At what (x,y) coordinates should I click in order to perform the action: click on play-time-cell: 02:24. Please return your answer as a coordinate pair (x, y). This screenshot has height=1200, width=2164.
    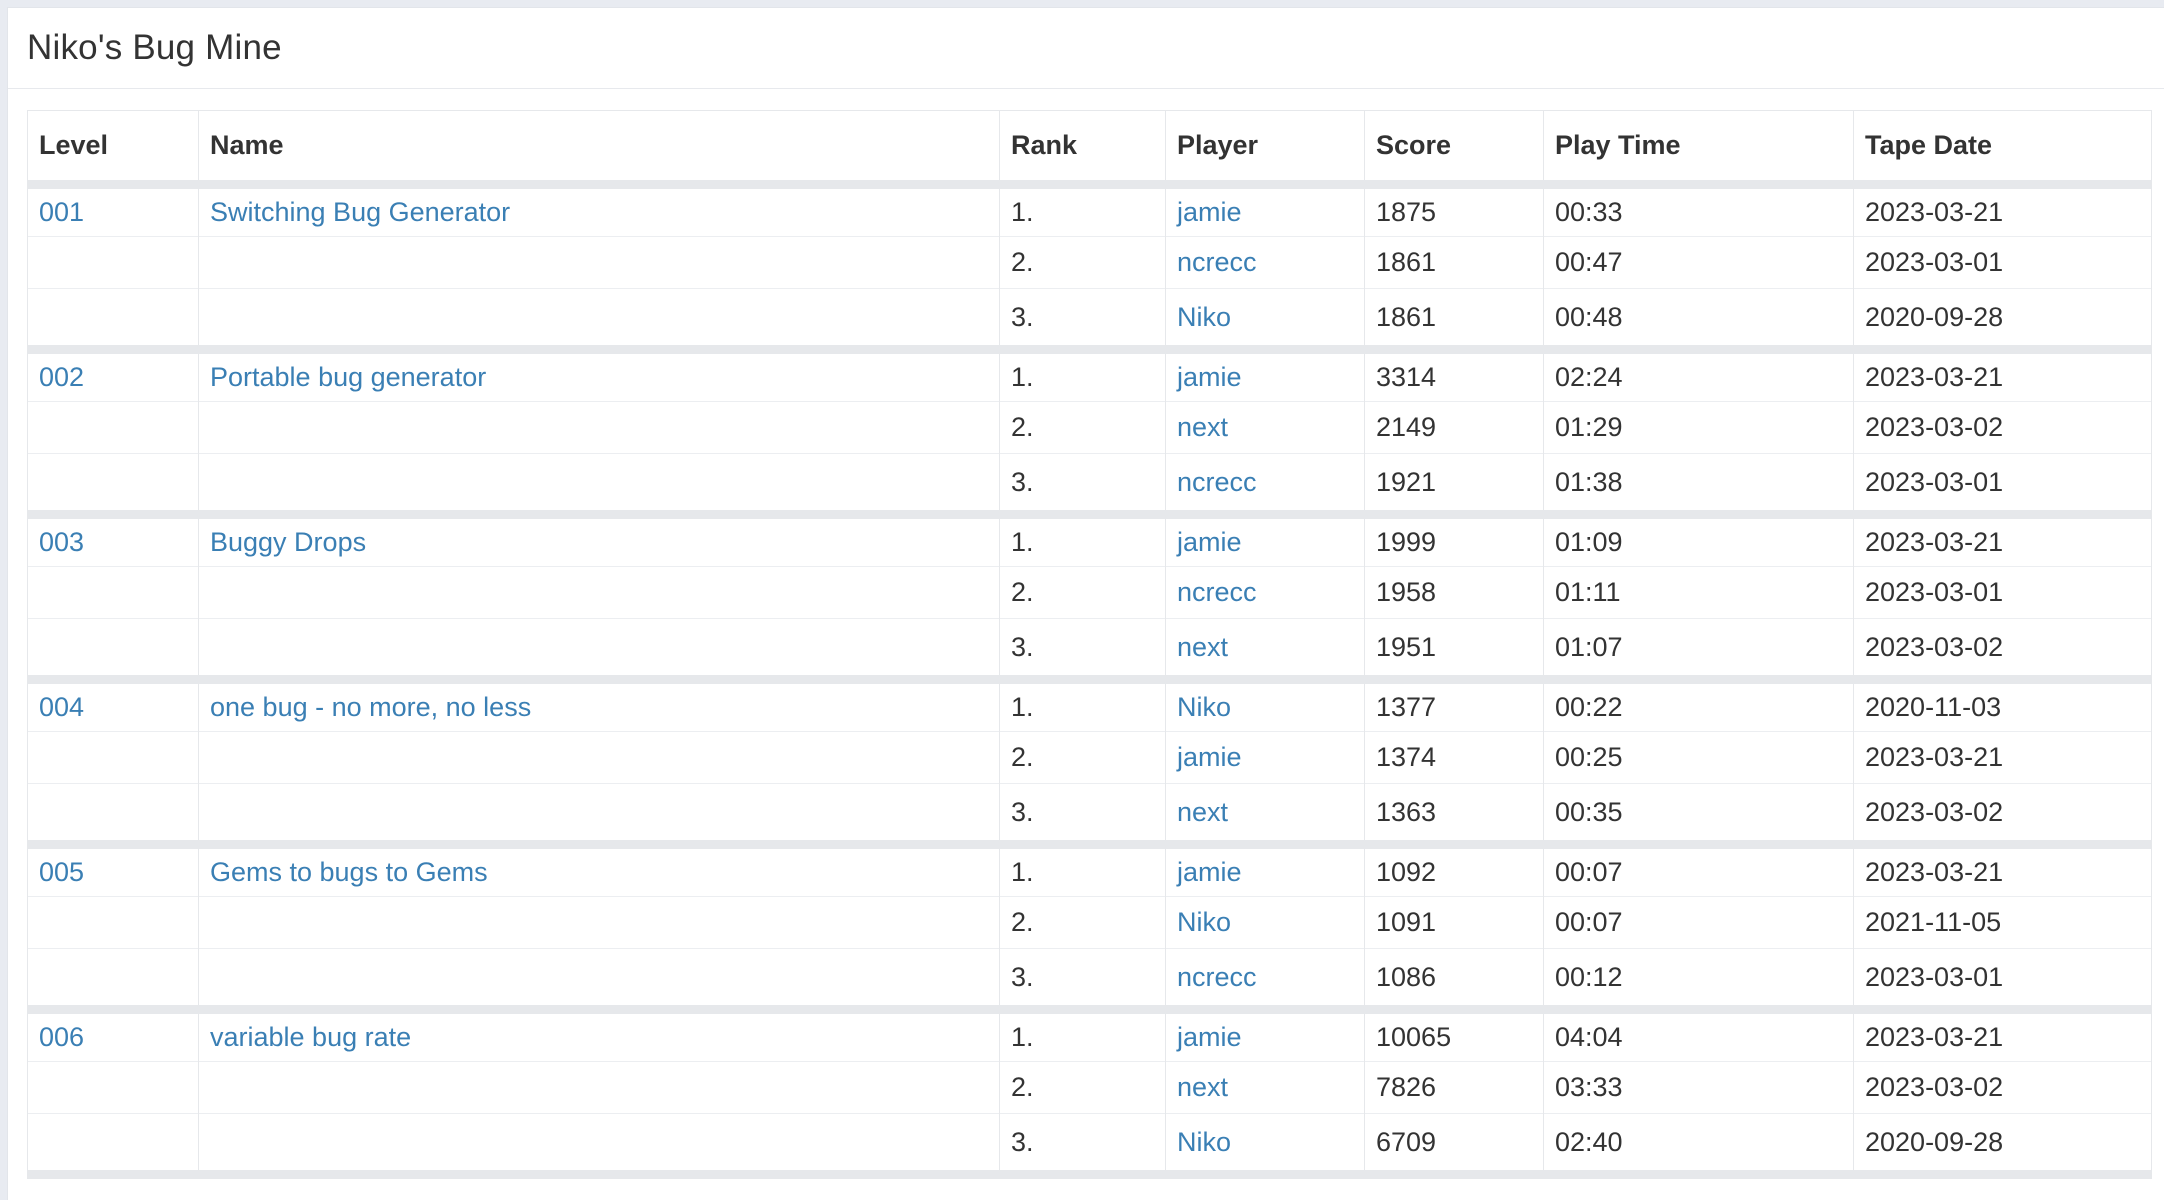
    Looking at the image, I should click on (1698, 375).